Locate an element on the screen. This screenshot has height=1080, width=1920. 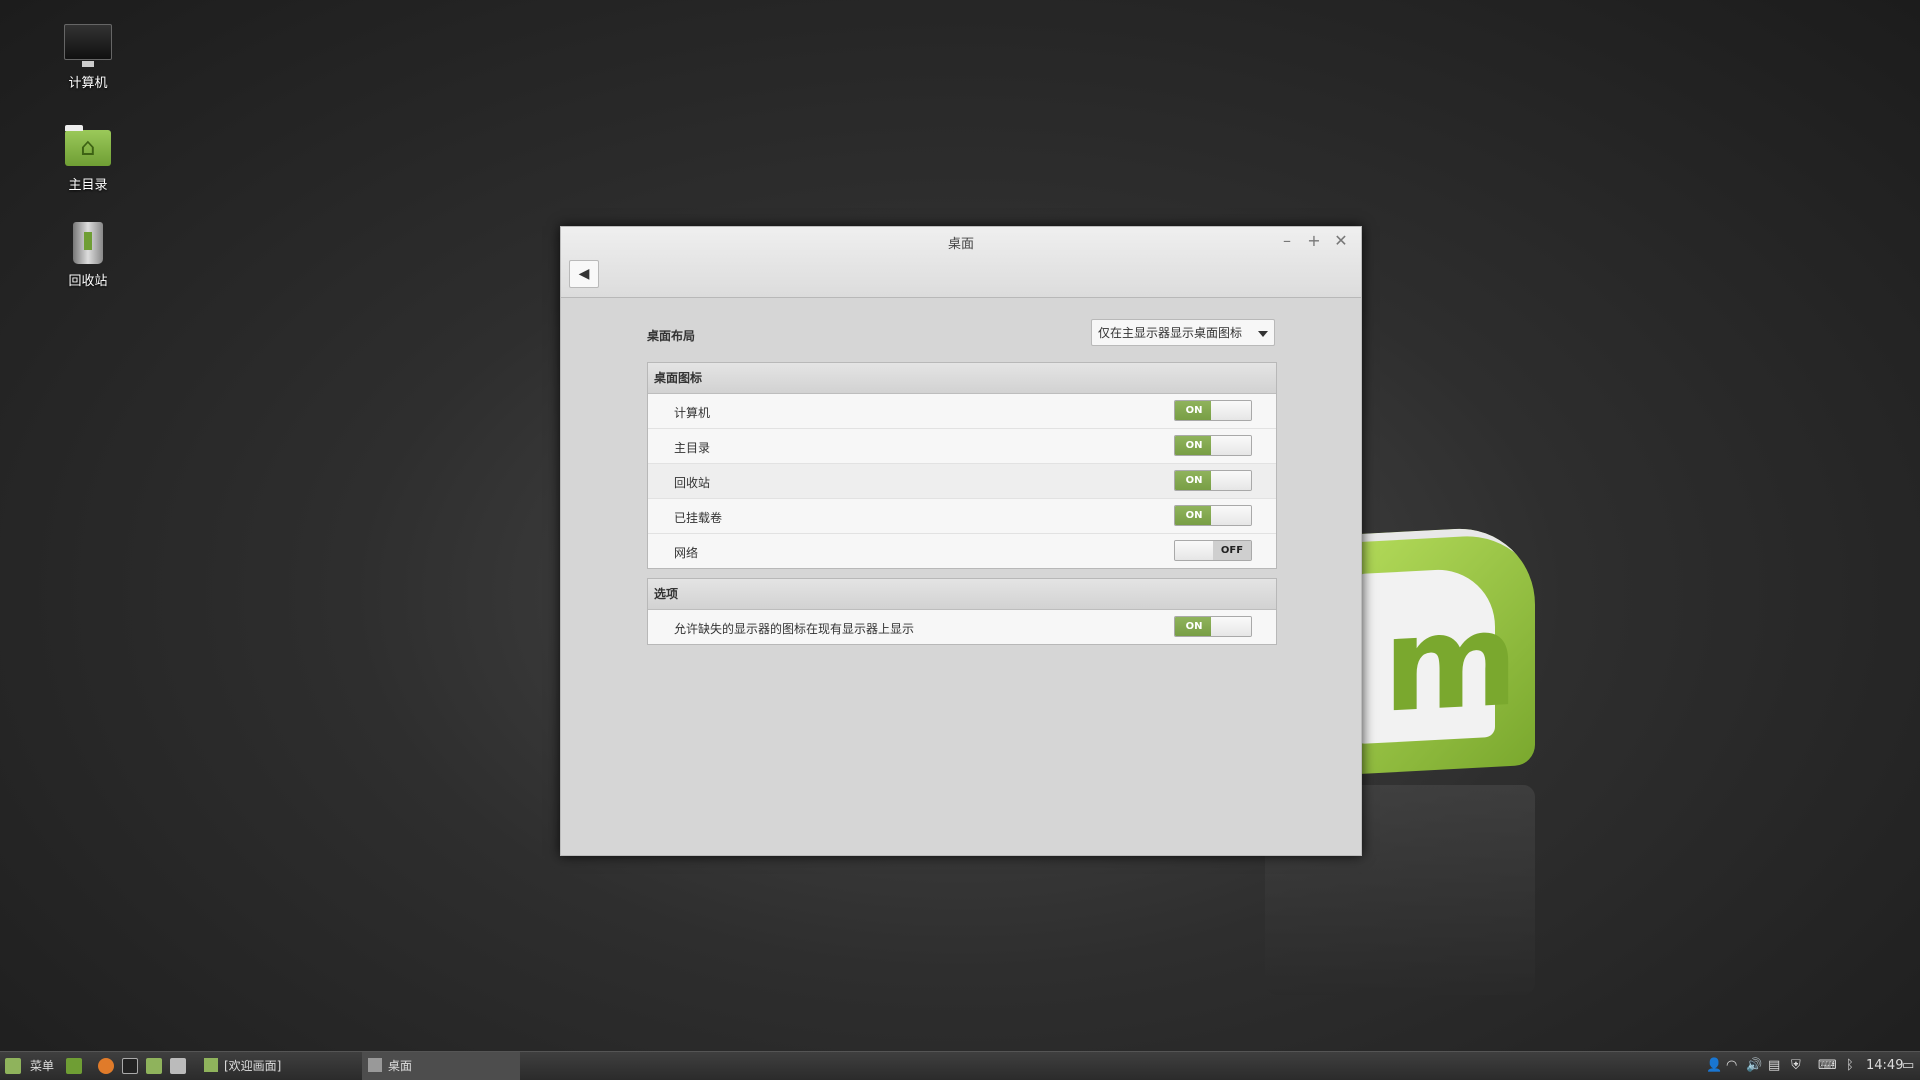
missing-monitor-icons-toggle: ON is located at coordinates (1213, 626).